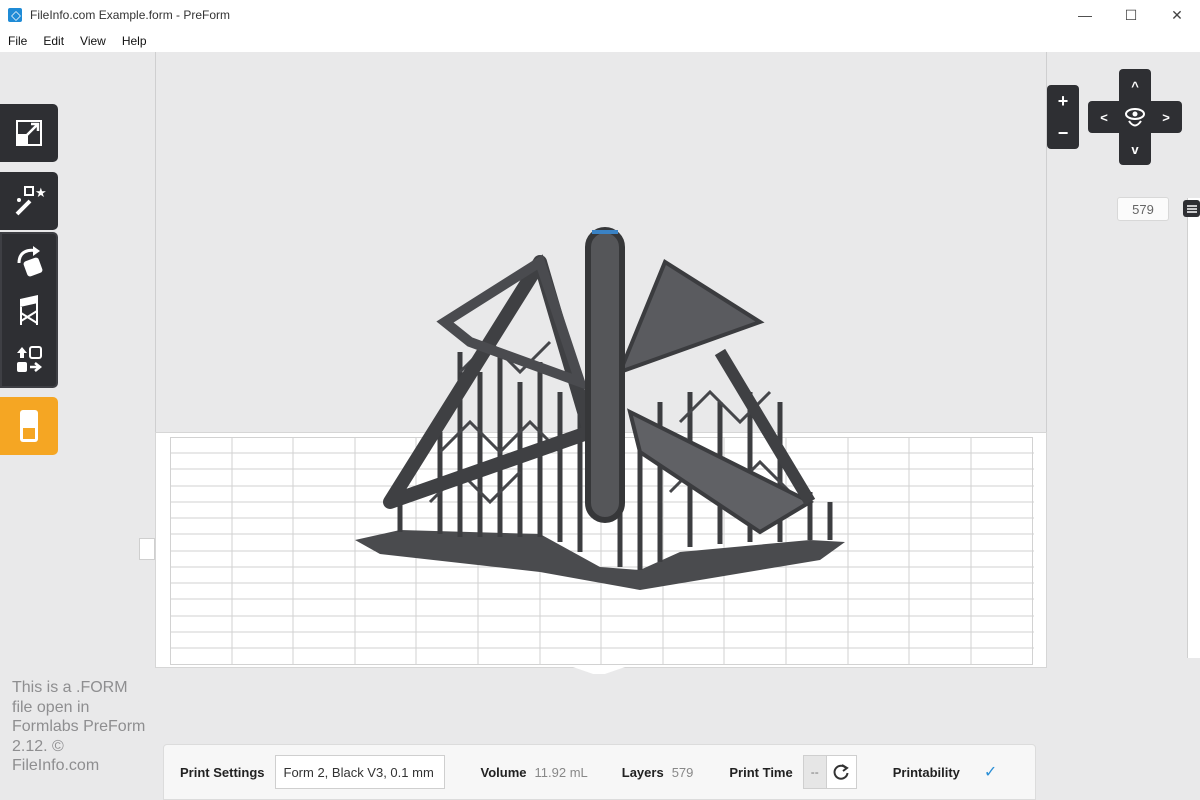 The height and width of the screenshot is (800, 1200). Describe the element at coordinates (1177, 15) in the screenshot. I see `close-button: ✕` at that location.